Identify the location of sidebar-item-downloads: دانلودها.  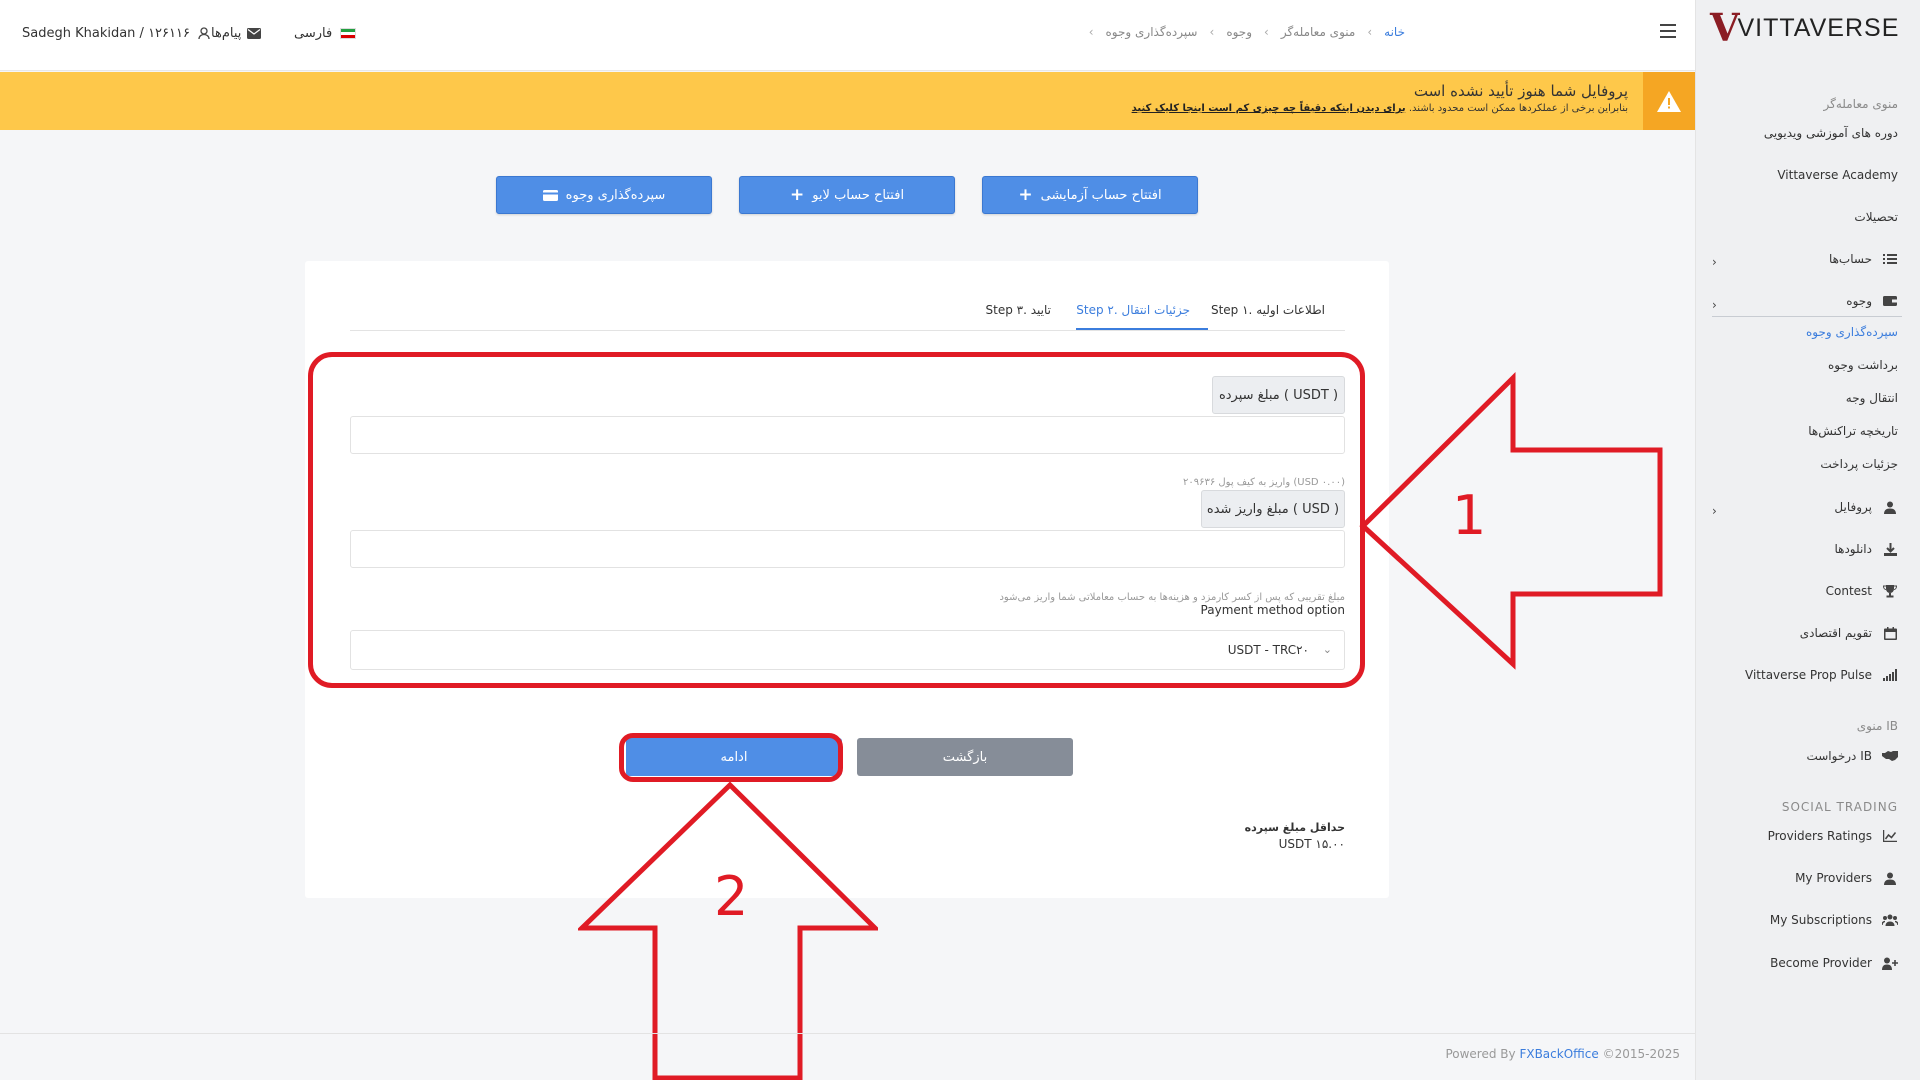
(1866, 549).